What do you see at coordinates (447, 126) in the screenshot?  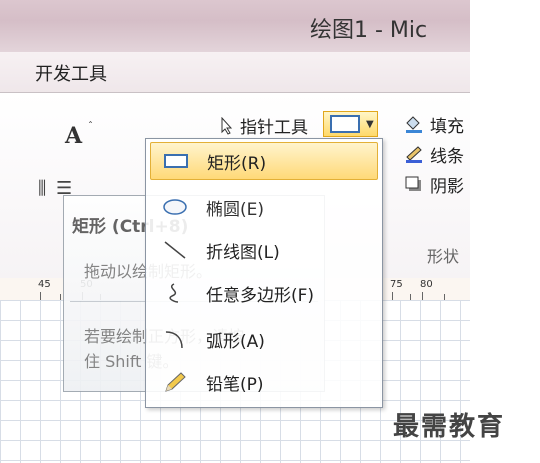 I see `fill-label: 填充` at bounding box center [447, 126].